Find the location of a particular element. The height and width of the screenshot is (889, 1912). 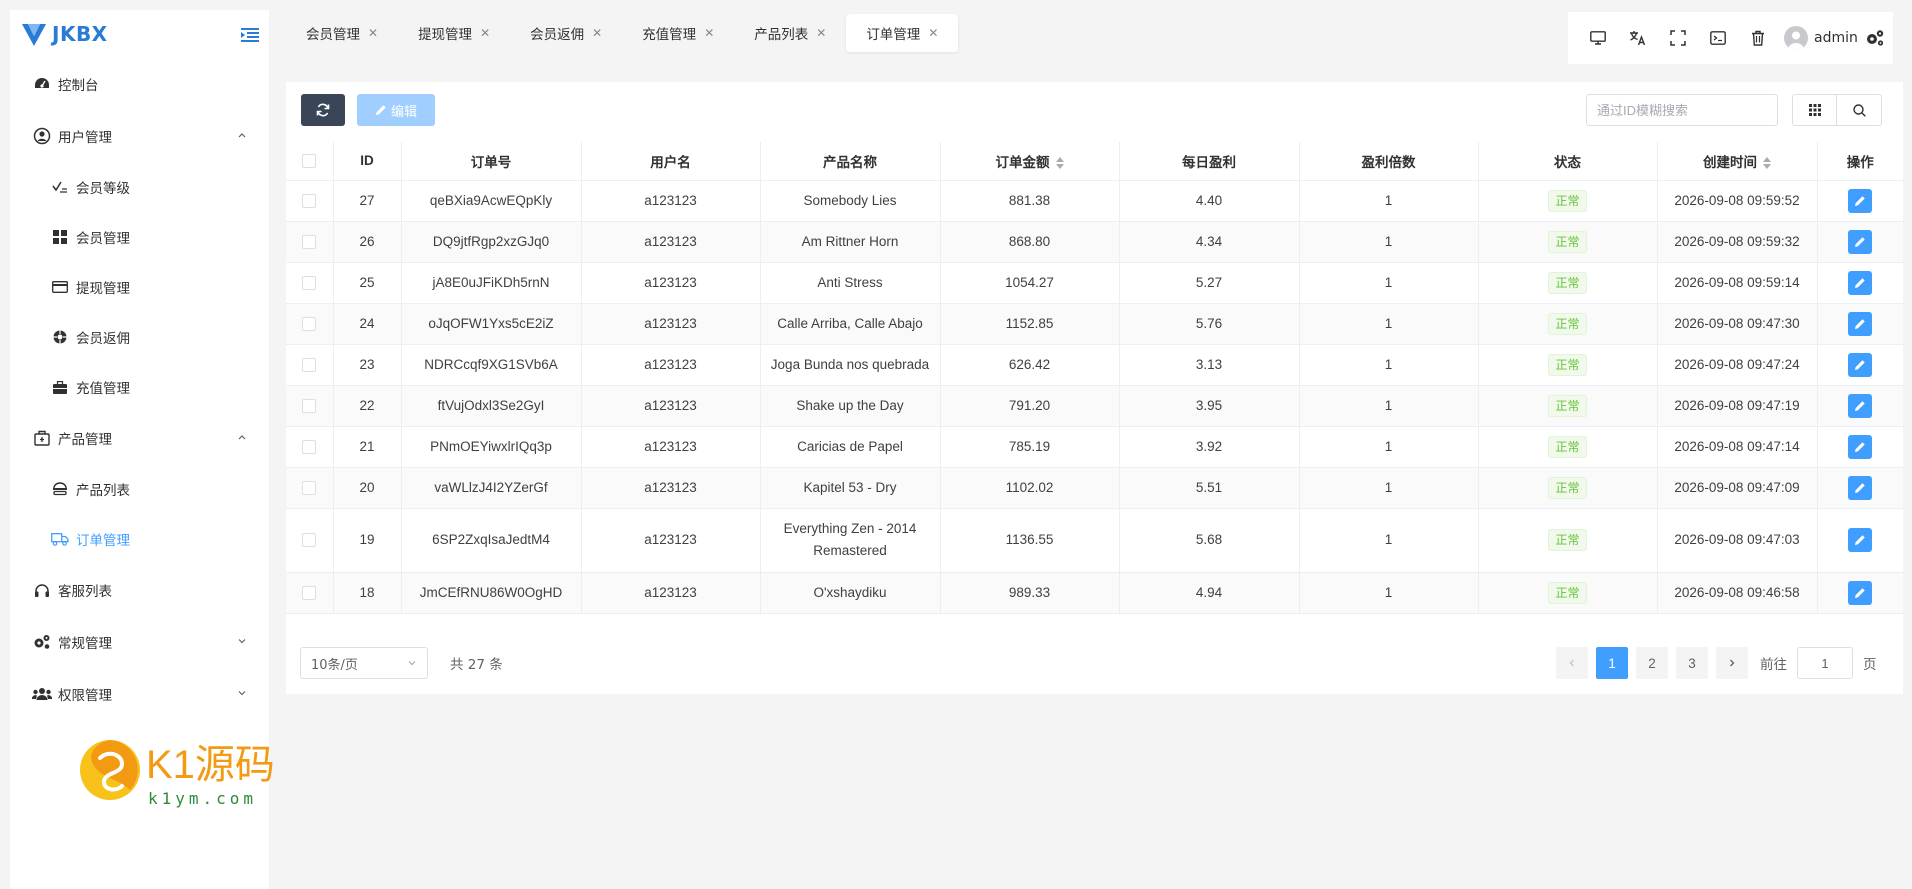

page-button-1: 1 is located at coordinates (1612, 663).